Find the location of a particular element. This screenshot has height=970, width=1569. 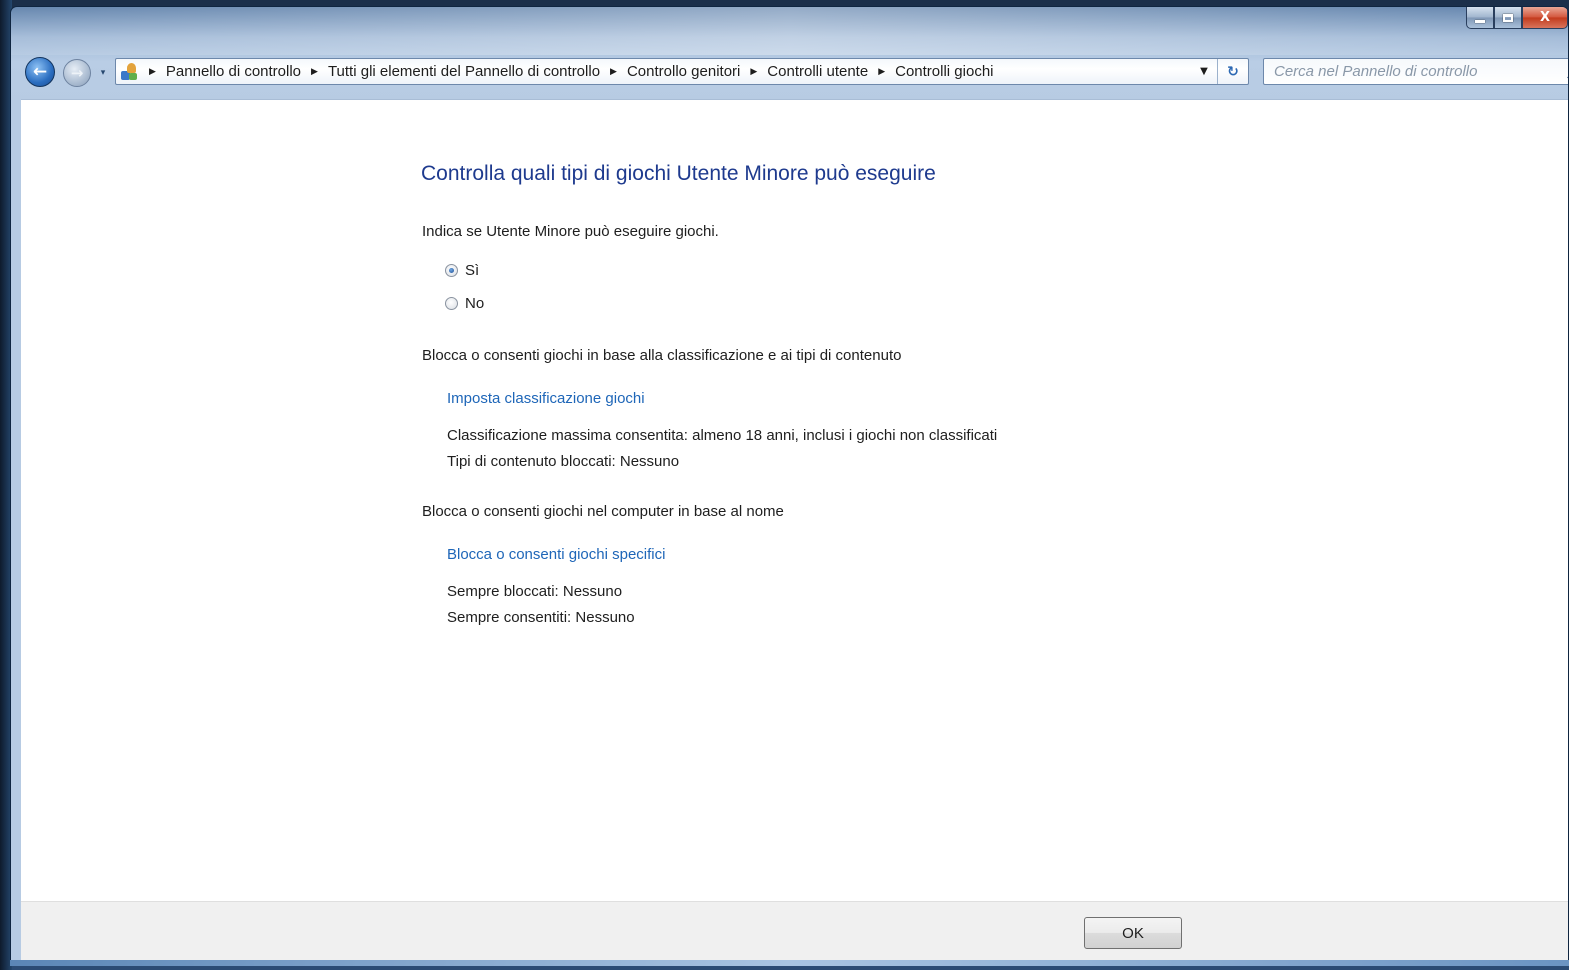

block-specific-games-link: Blocca o consenti giochi specifici is located at coordinates (556, 554).